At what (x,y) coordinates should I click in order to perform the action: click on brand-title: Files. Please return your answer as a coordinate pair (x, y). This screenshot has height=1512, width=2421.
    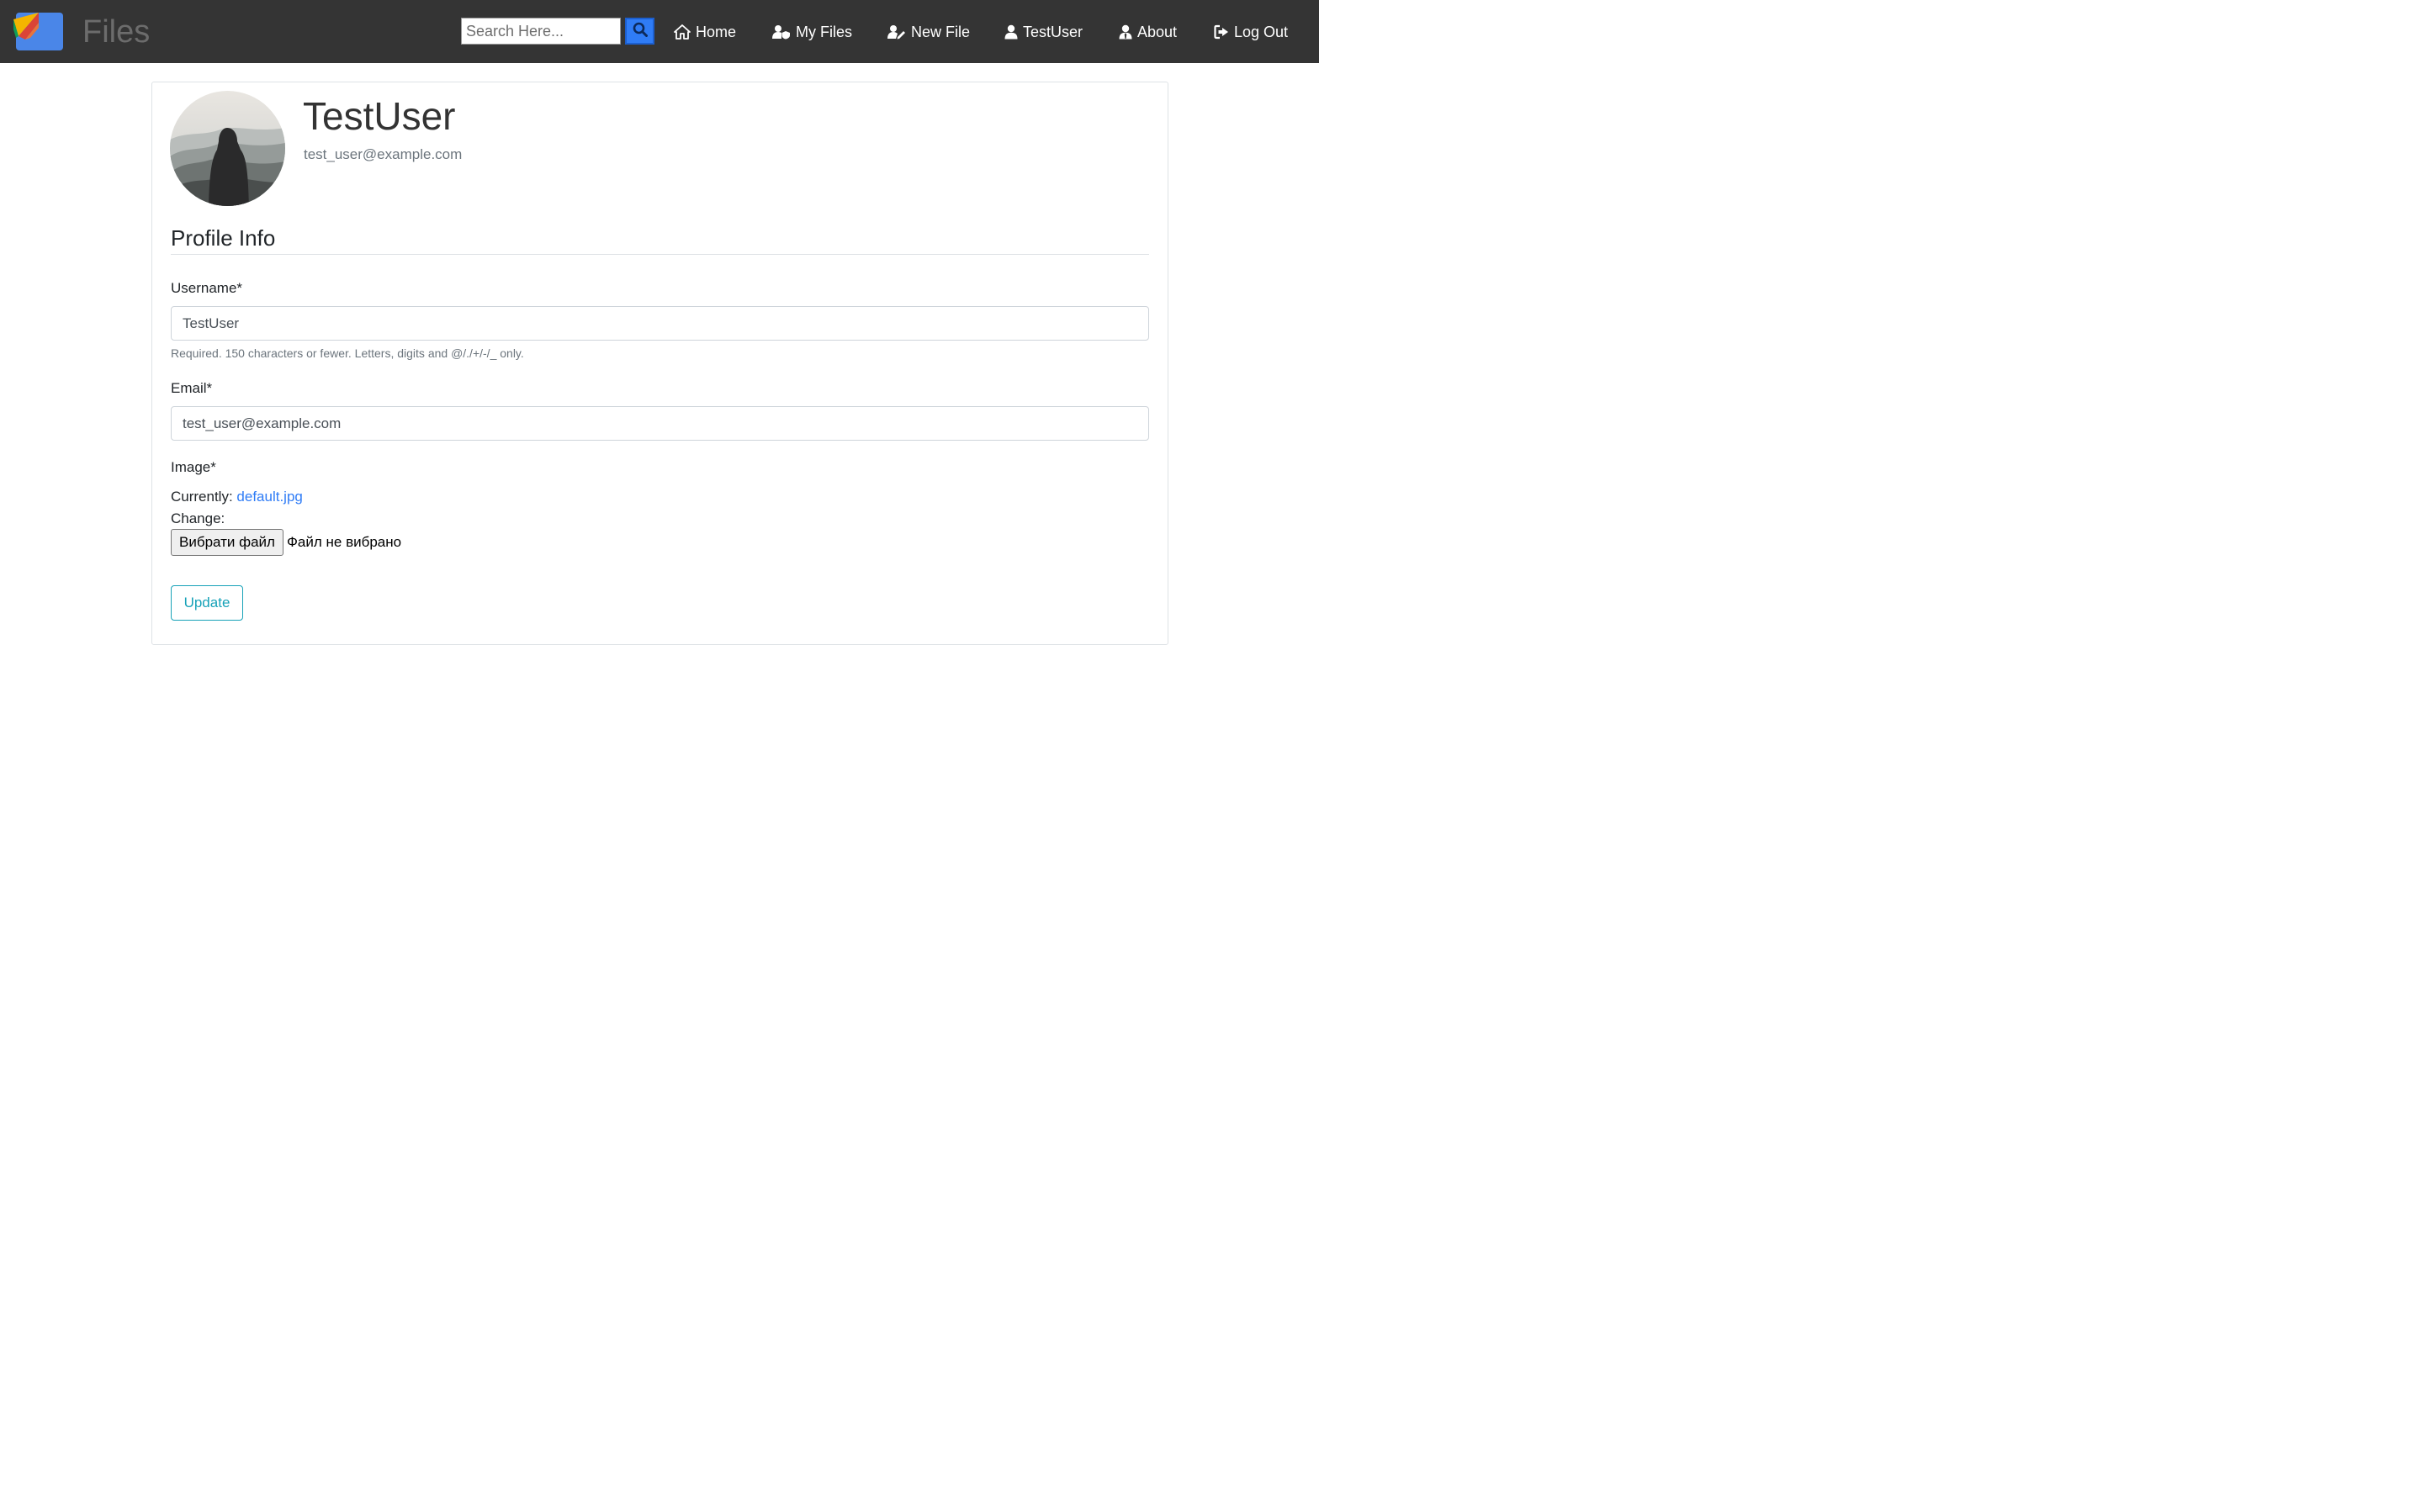
    Looking at the image, I should click on (116, 32).